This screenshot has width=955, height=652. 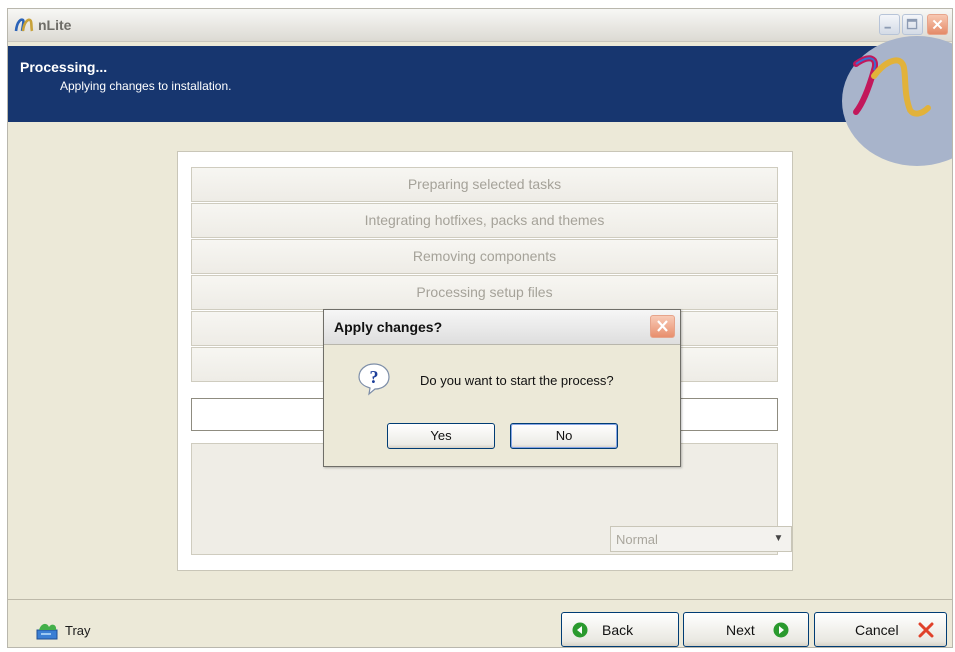 I want to click on question-icon: ?, so click(x=374, y=379).